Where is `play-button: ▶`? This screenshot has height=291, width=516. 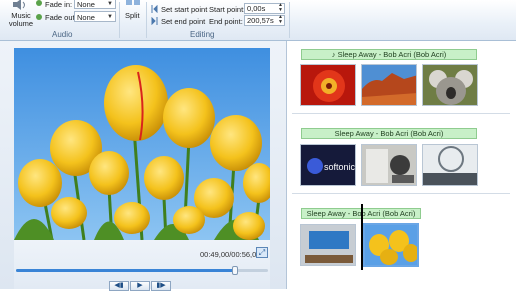
play-button: ▶ is located at coordinates (140, 286).